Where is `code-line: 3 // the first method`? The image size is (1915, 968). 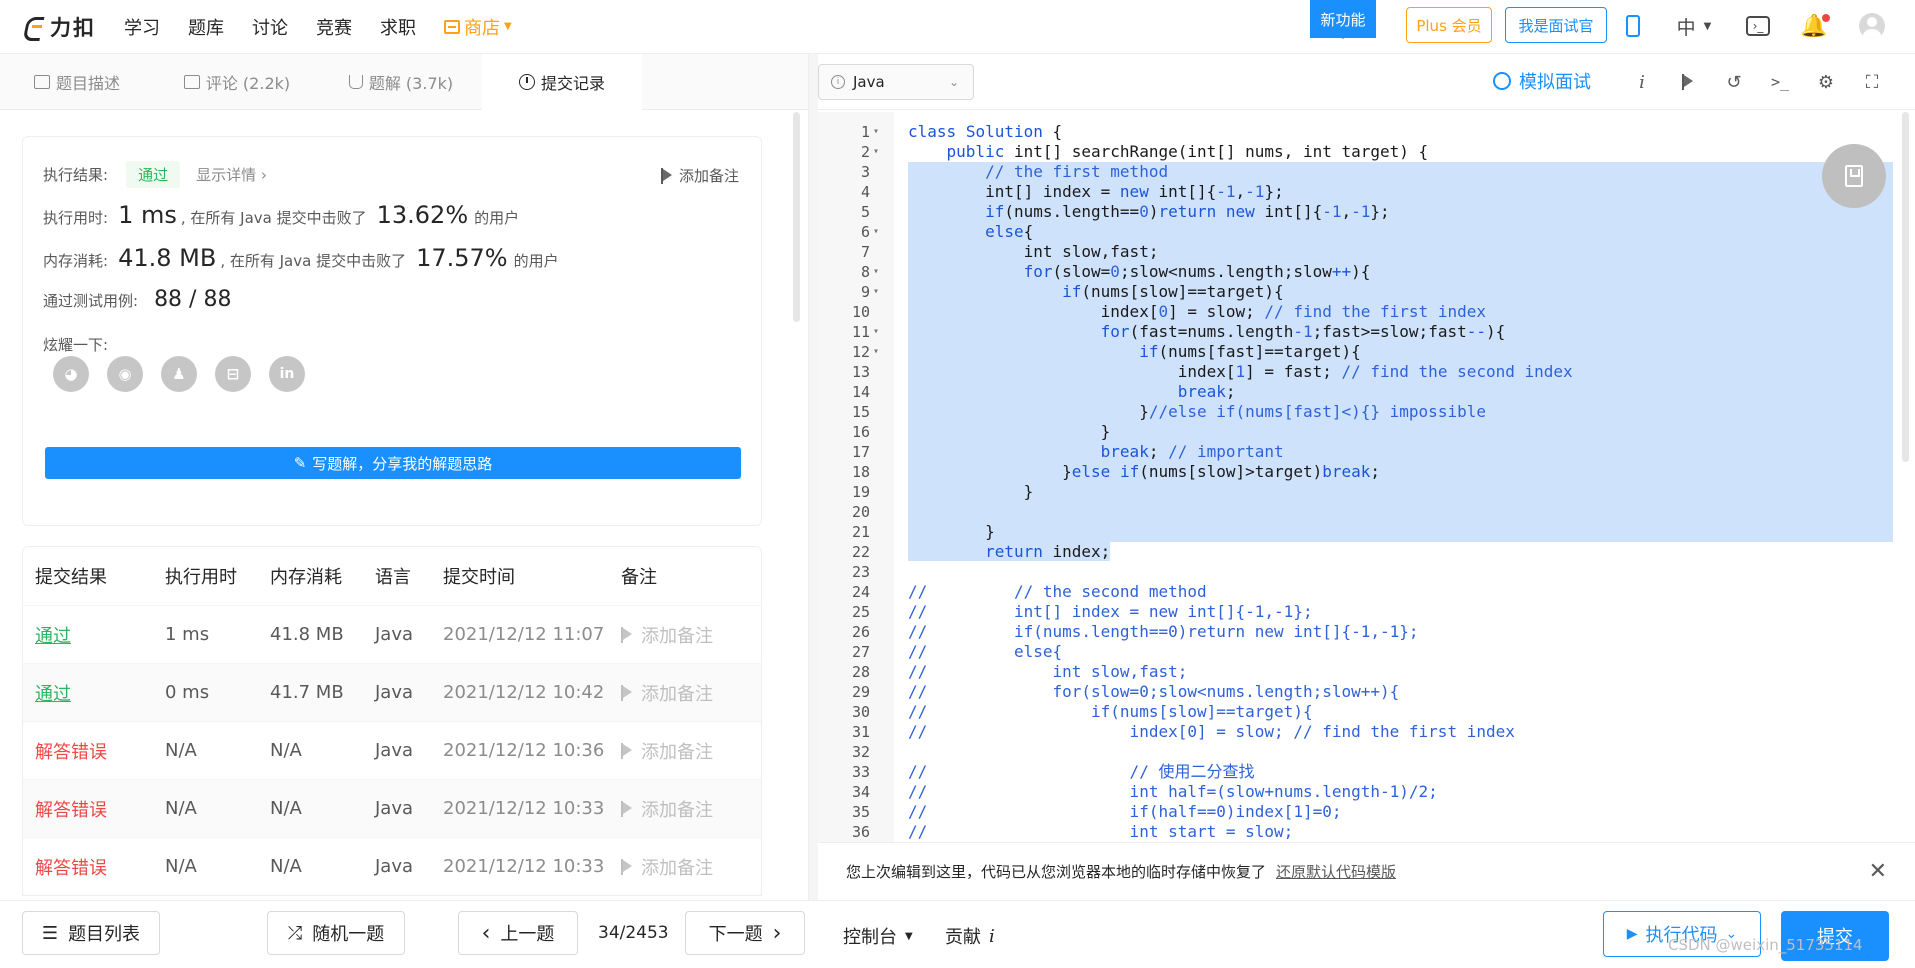 code-line: 3 // the first method is located at coordinates (1360, 172).